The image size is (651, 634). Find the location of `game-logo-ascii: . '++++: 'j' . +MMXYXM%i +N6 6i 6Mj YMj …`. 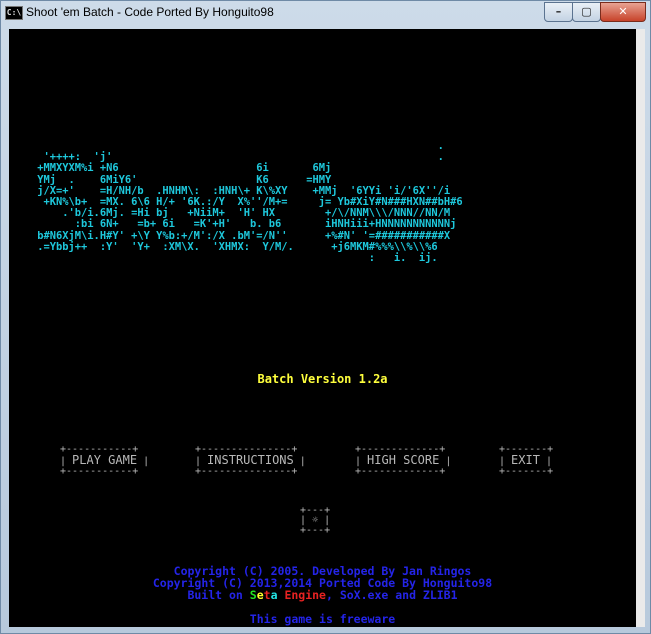

game-logo-ascii: . '++++: 'j' . +MMXYXM%i +N6 6i 6Mj YMj … is located at coordinates (247, 202).